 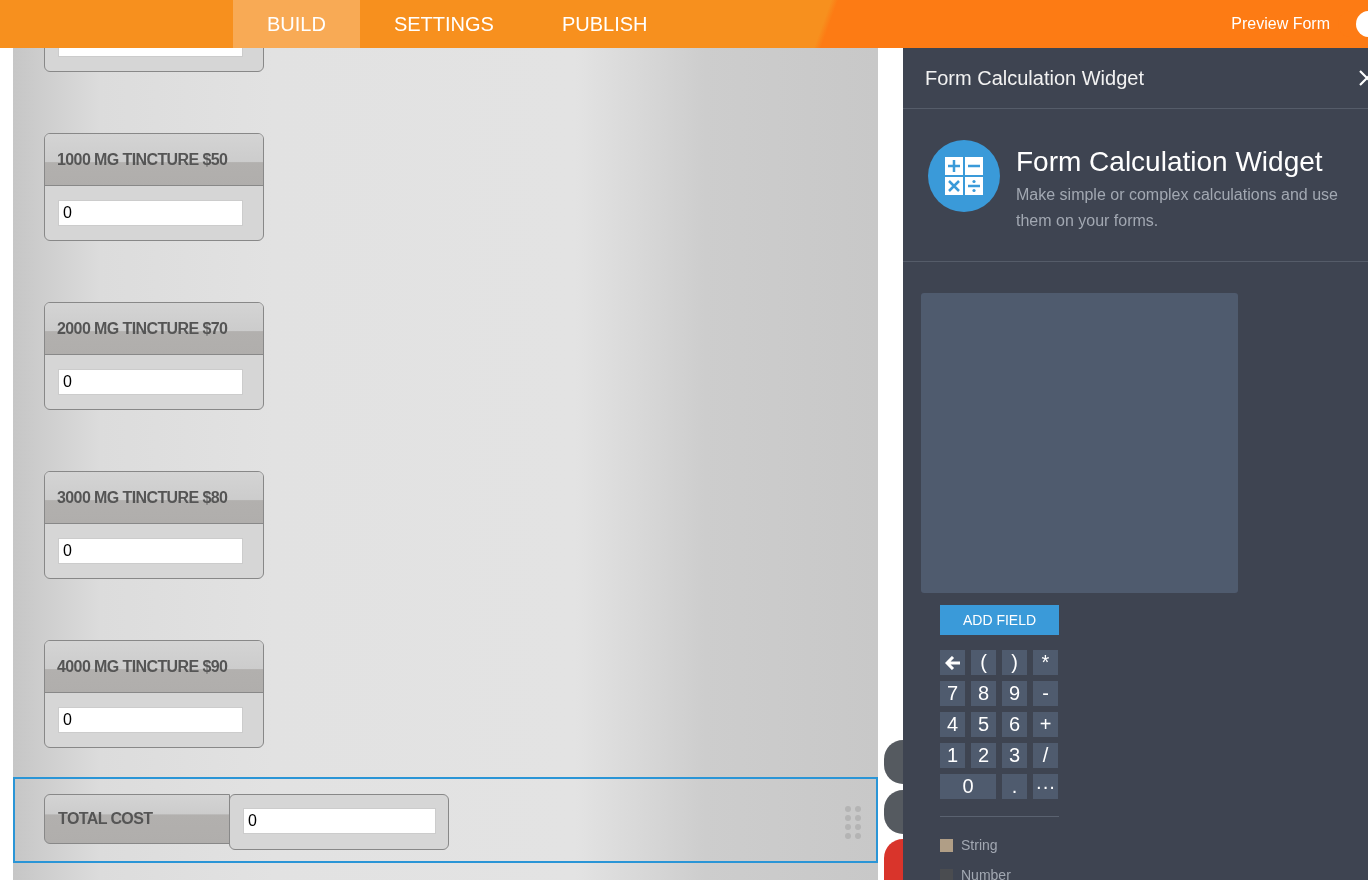 I want to click on keypad-key: ), so click(x=1014, y=662).